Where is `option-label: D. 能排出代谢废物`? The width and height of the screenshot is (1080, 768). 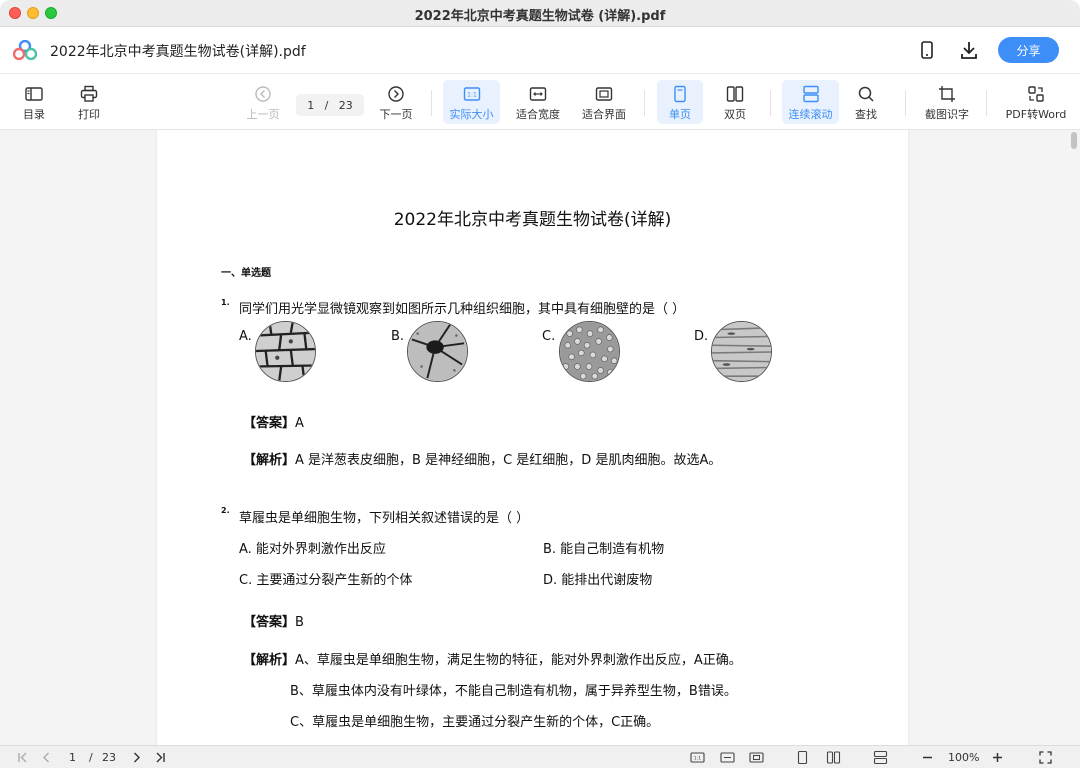 option-label: D. 能排出代谢废物 is located at coordinates (598, 580).